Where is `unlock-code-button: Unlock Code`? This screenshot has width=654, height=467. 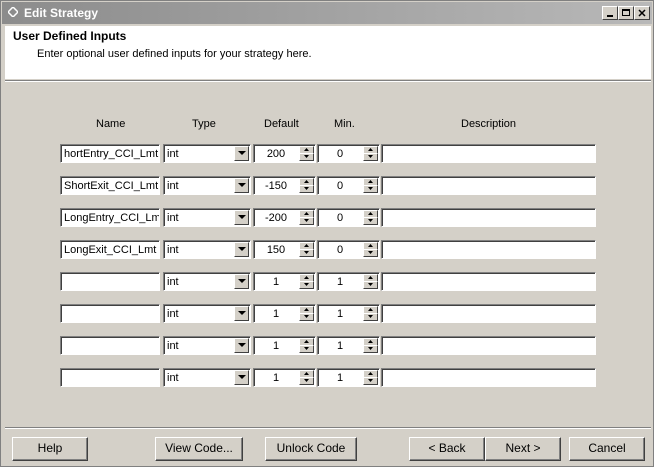
unlock-code-button: Unlock Code is located at coordinates (311, 449).